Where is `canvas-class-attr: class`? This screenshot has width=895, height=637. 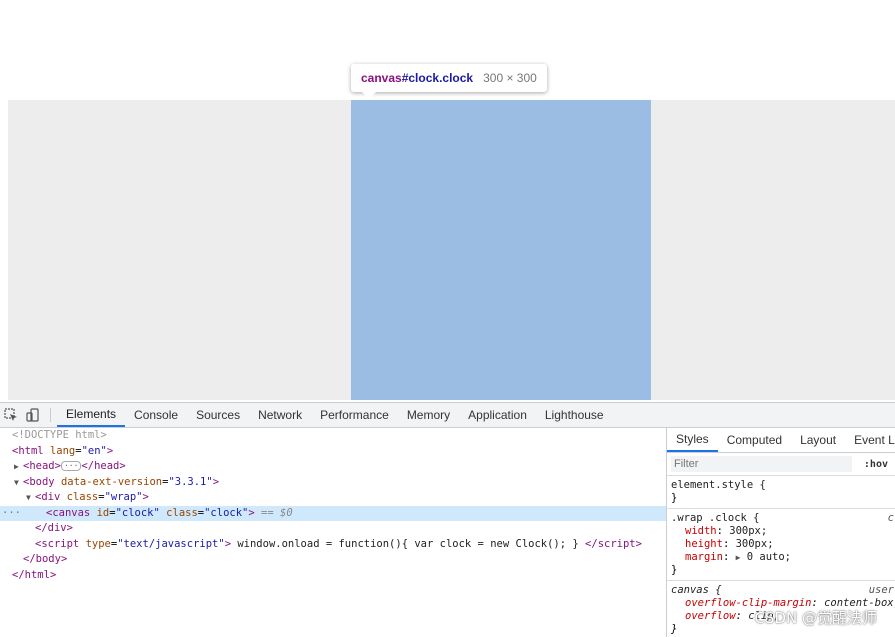 canvas-class-attr: class is located at coordinates (182, 512).